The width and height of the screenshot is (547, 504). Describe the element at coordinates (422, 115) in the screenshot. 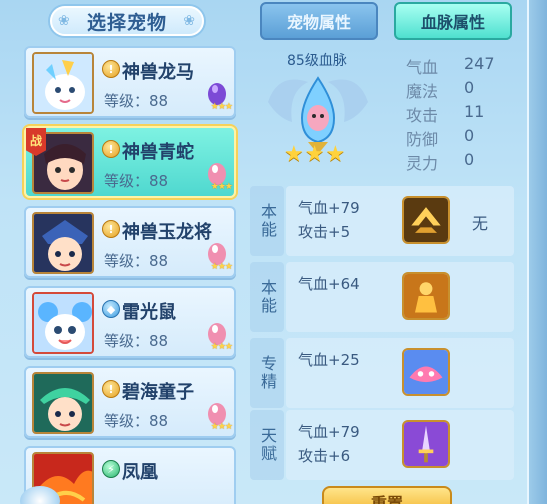

I see `stat-label: 攻击` at that location.